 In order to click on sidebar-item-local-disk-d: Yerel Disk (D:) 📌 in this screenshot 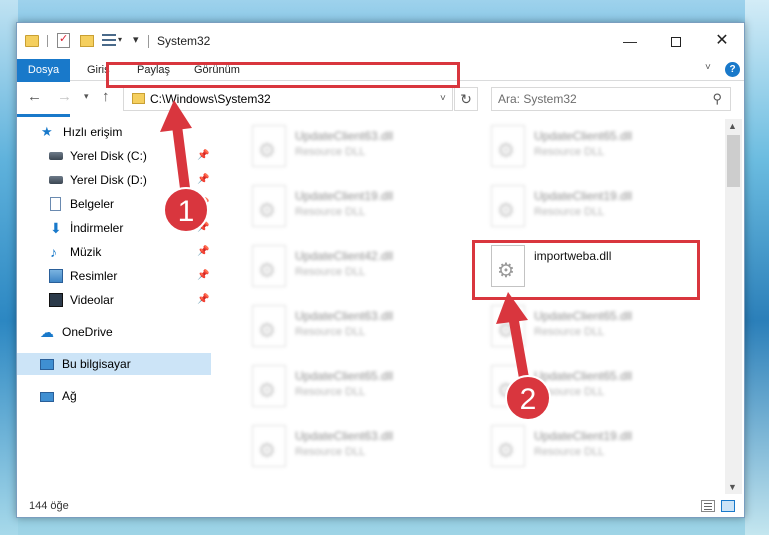, I will do `click(114, 180)`.